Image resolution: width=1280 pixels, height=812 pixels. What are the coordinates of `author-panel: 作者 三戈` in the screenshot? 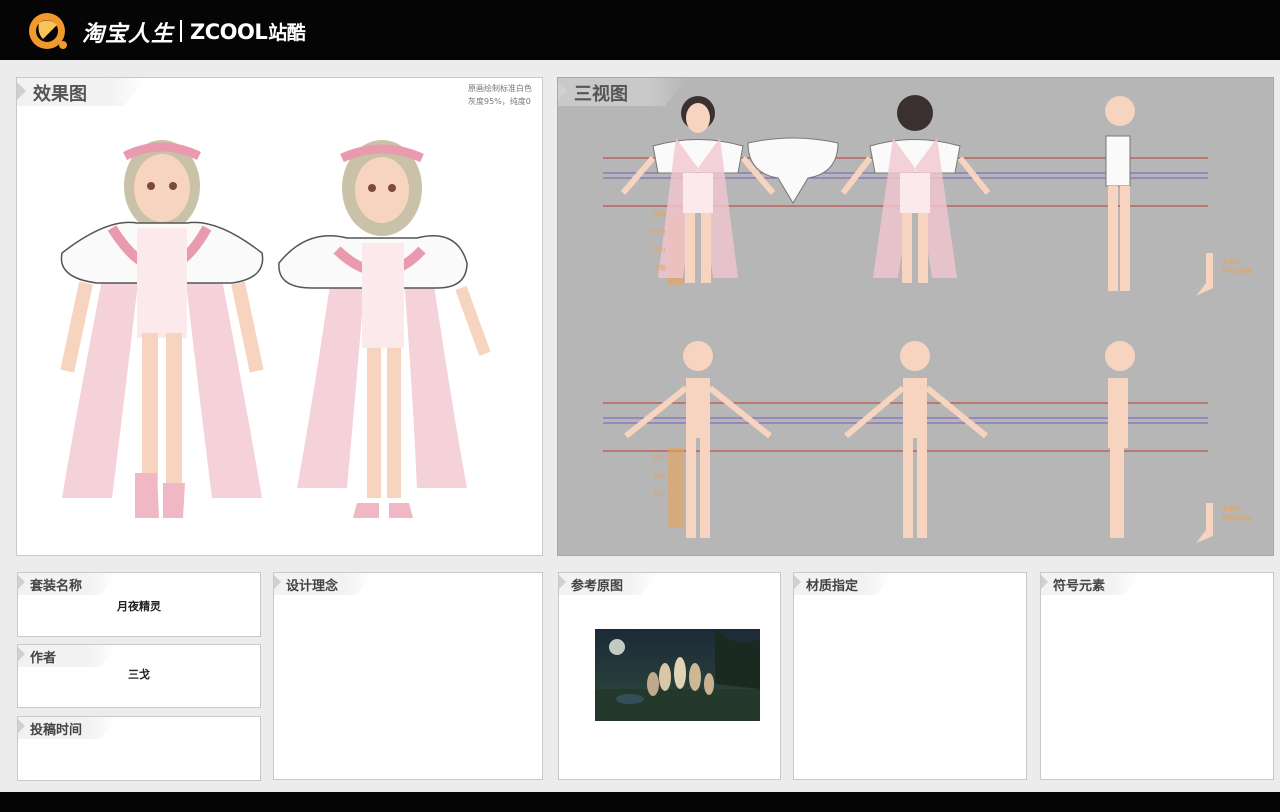 It's located at (139, 676).